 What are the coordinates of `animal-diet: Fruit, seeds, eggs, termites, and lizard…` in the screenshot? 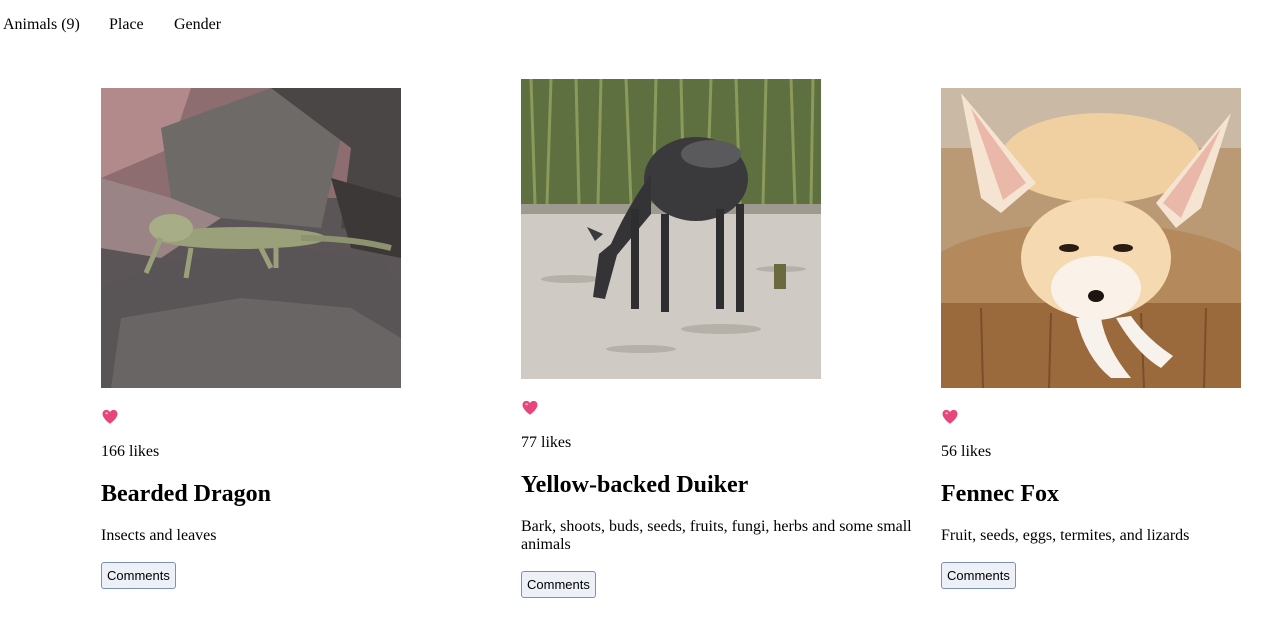 It's located at (1065, 535).